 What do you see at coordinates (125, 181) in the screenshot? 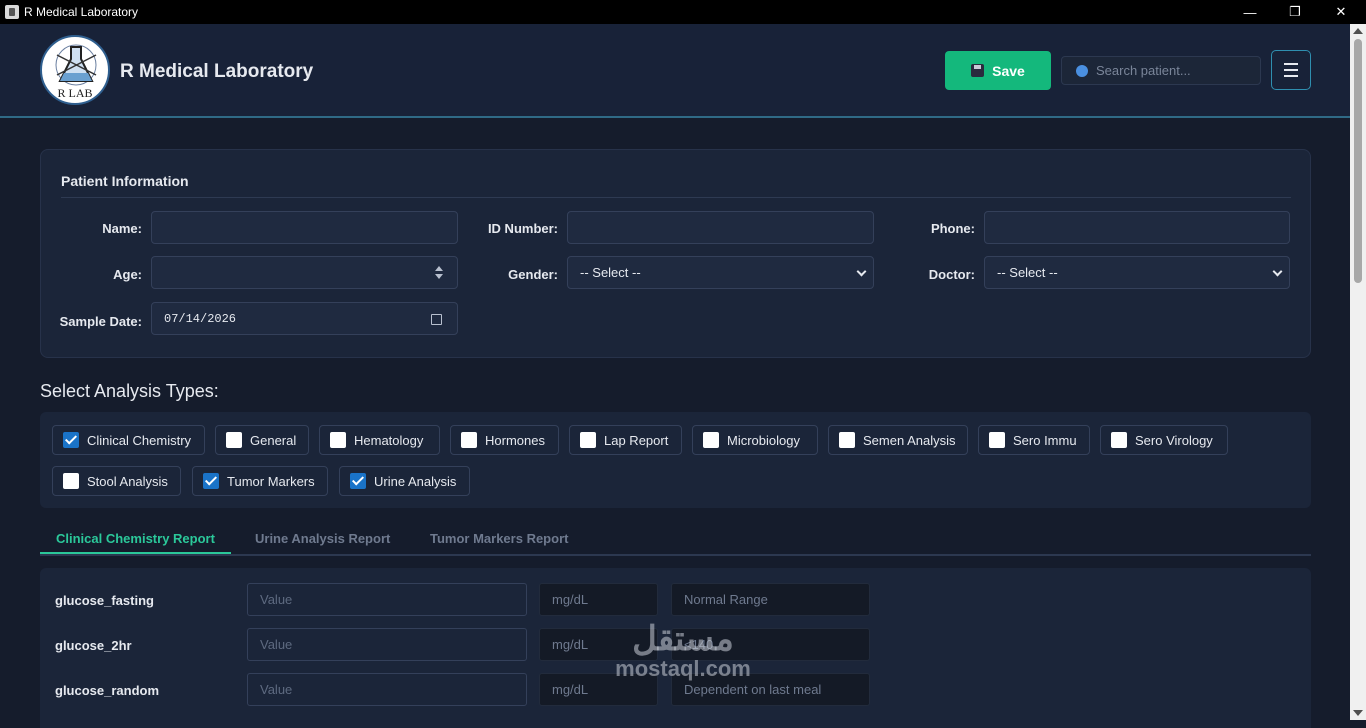
I see `patient-section-title: Patient Information` at bounding box center [125, 181].